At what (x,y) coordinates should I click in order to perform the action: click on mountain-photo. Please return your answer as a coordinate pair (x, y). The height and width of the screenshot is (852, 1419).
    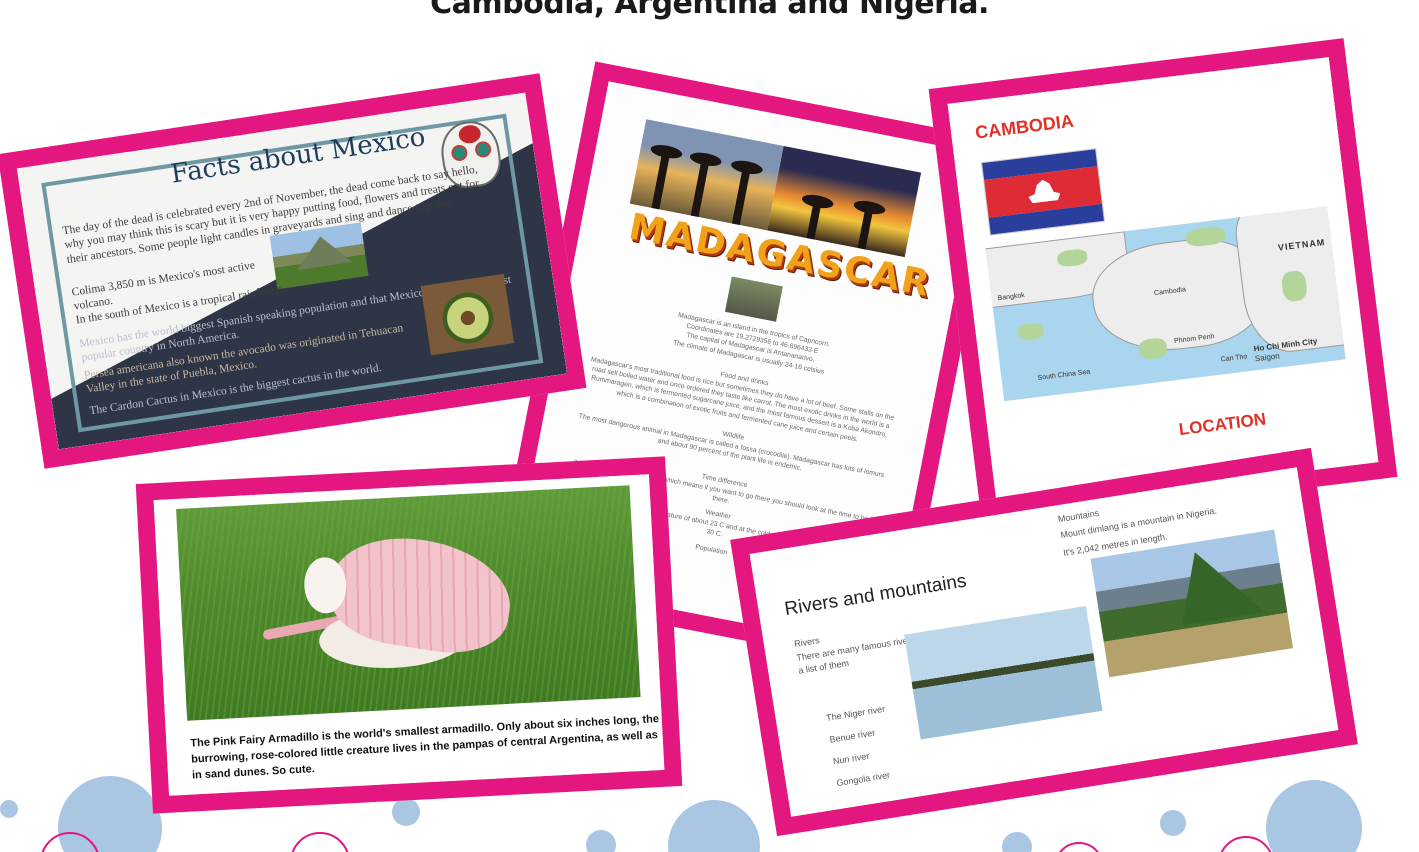
    Looking at the image, I should click on (1192, 603).